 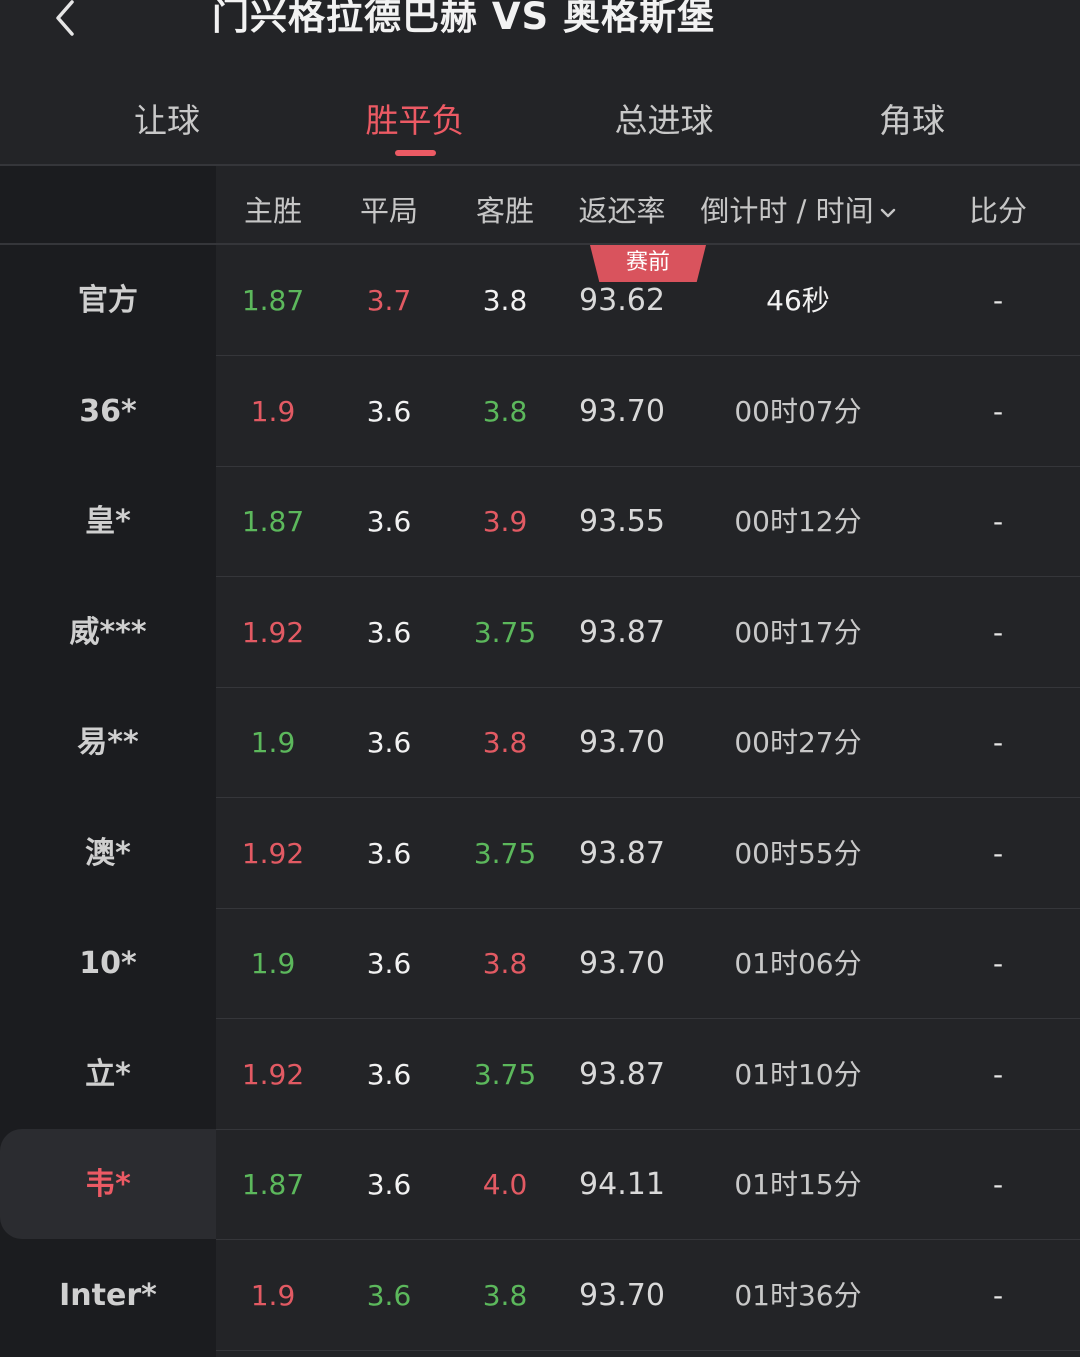 I want to click on tab-handicap: 让球, so click(x=167, y=118).